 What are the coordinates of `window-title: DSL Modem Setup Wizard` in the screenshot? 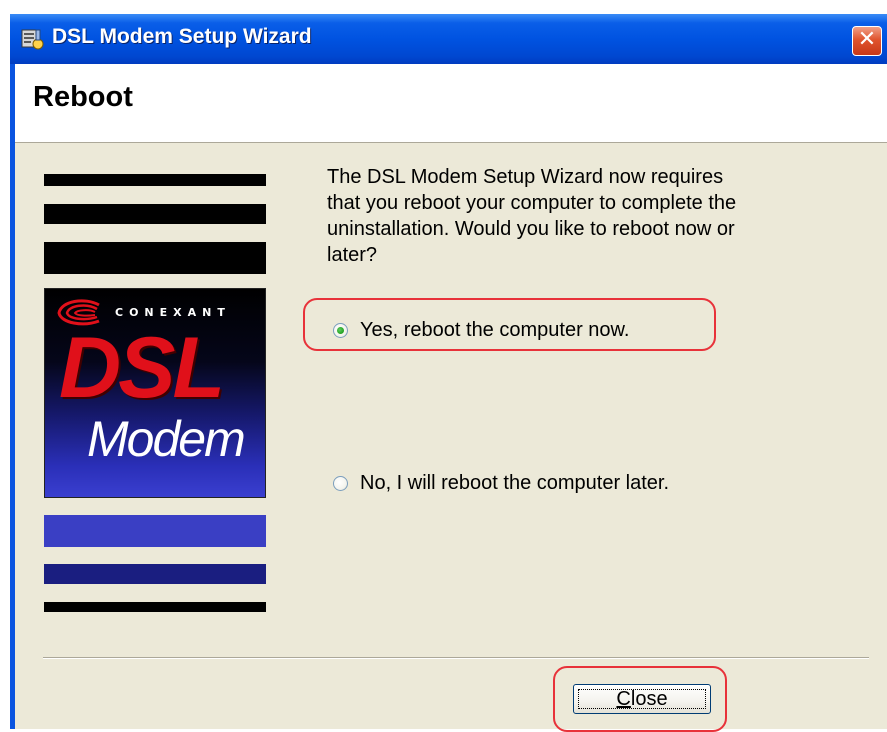 It's located at (182, 36).